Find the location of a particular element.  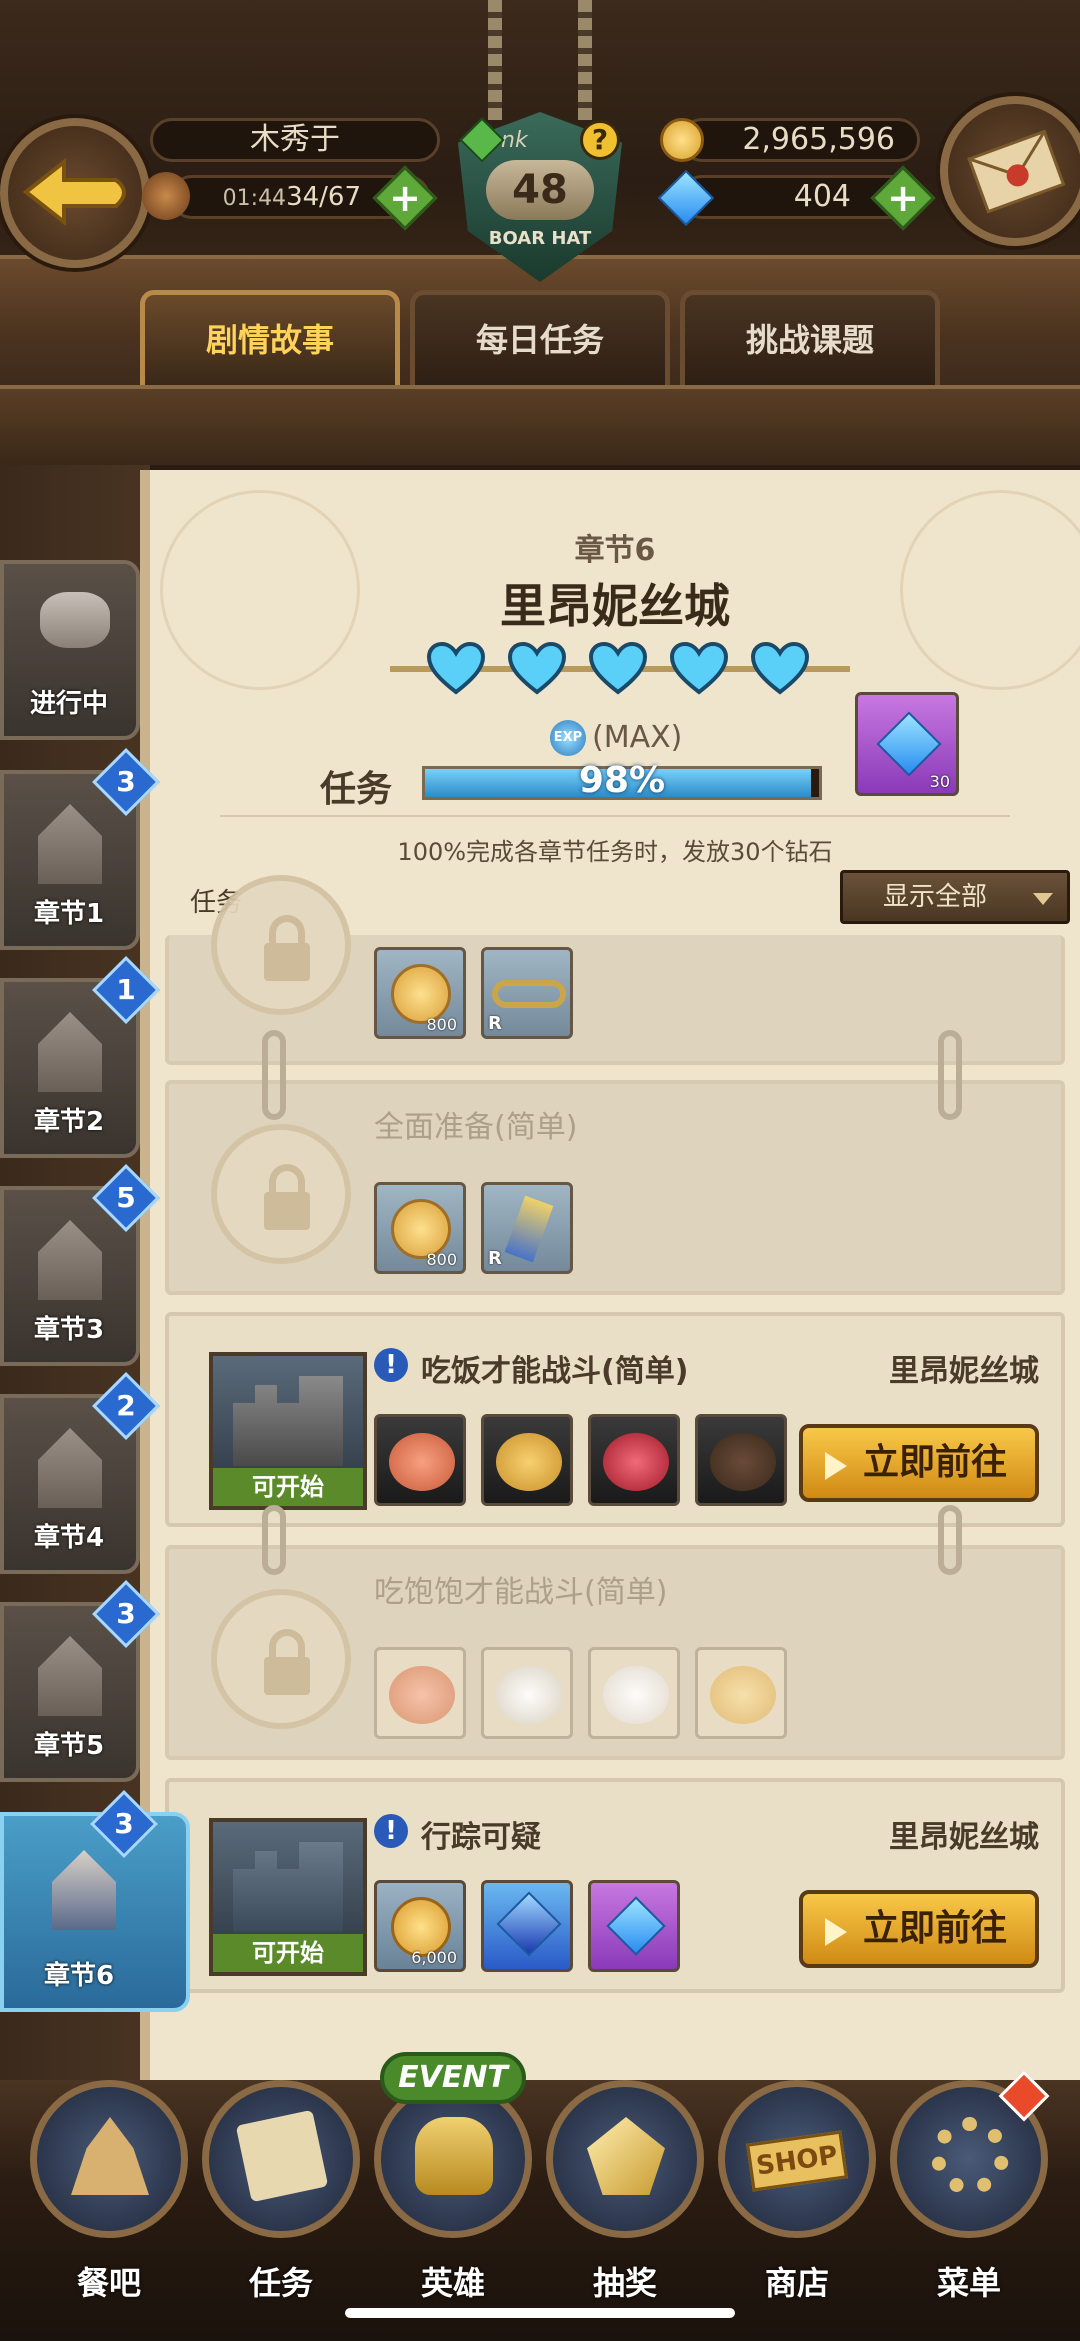

chapter-number: 章节6 is located at coordinates (615, 550).